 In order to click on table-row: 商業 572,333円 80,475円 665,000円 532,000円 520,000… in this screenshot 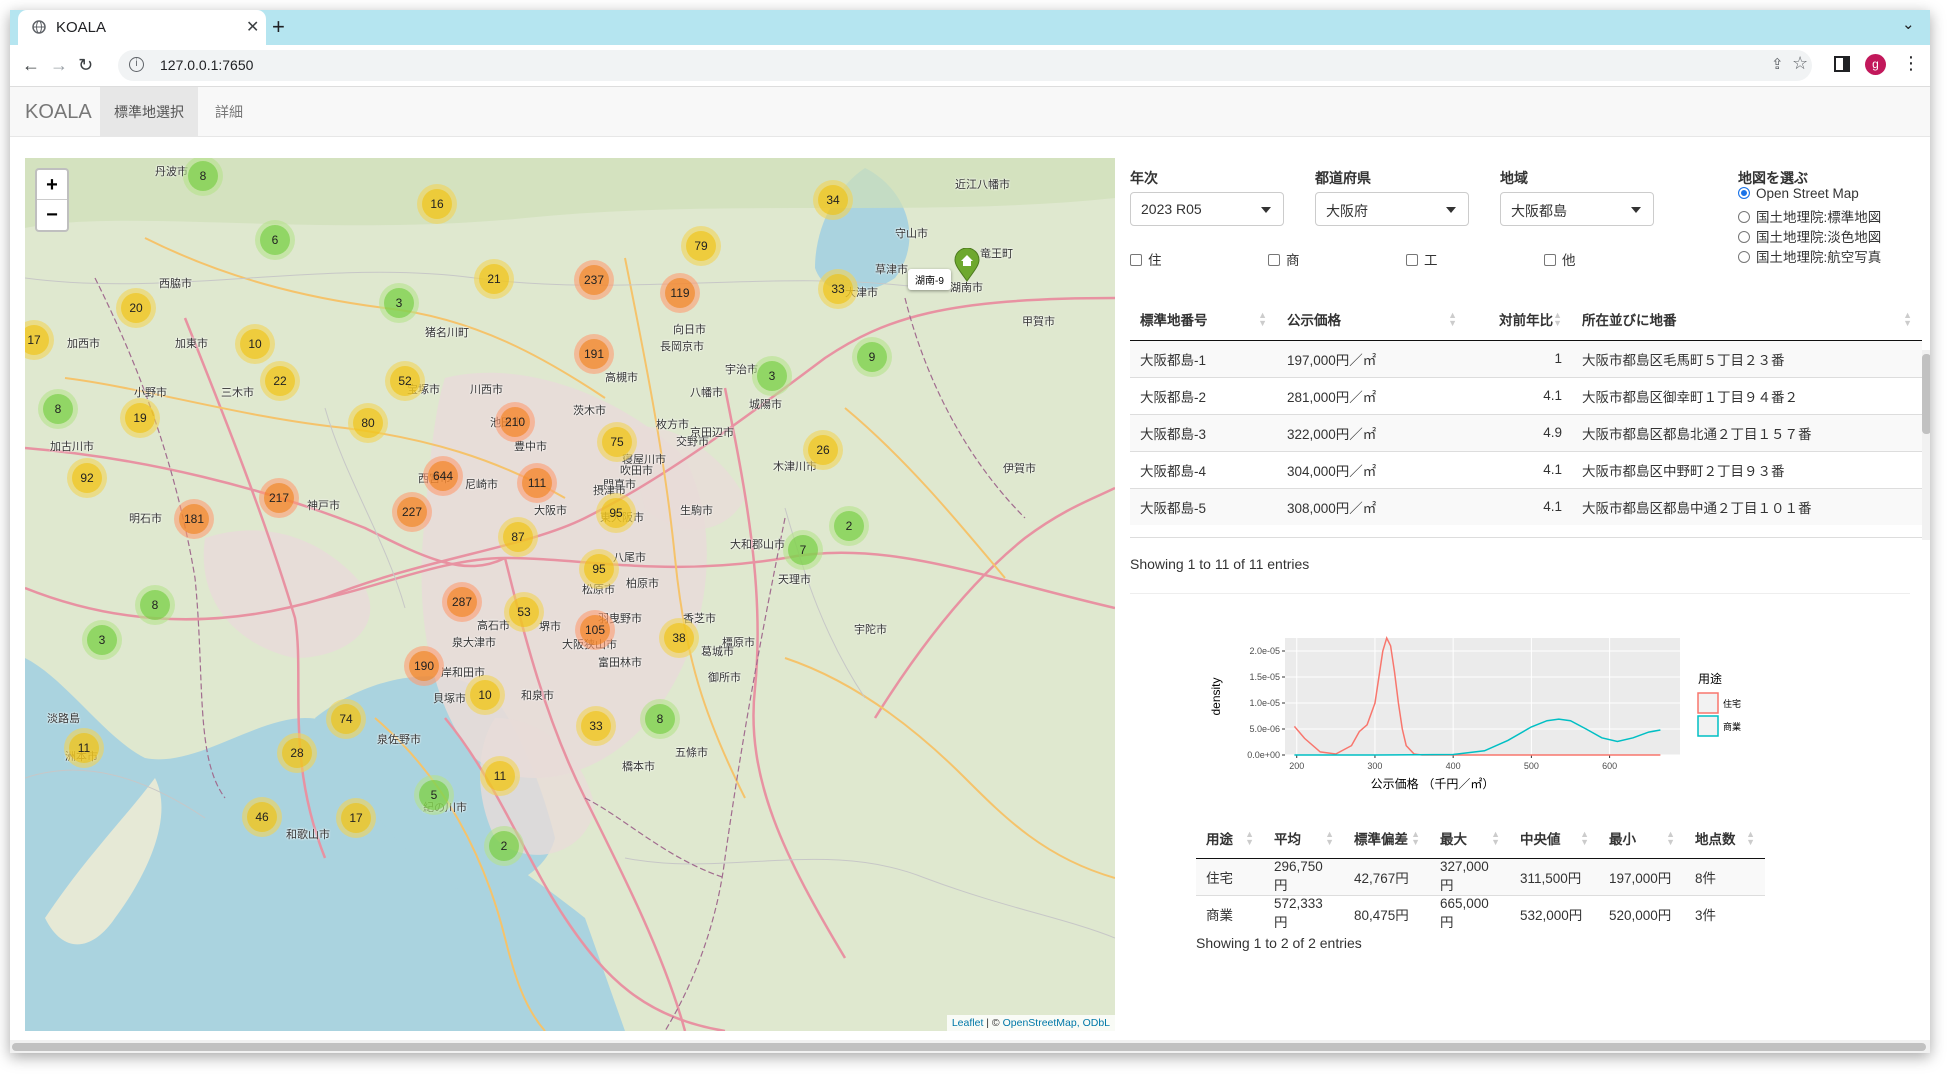, I will do `click(1480, 913)`.